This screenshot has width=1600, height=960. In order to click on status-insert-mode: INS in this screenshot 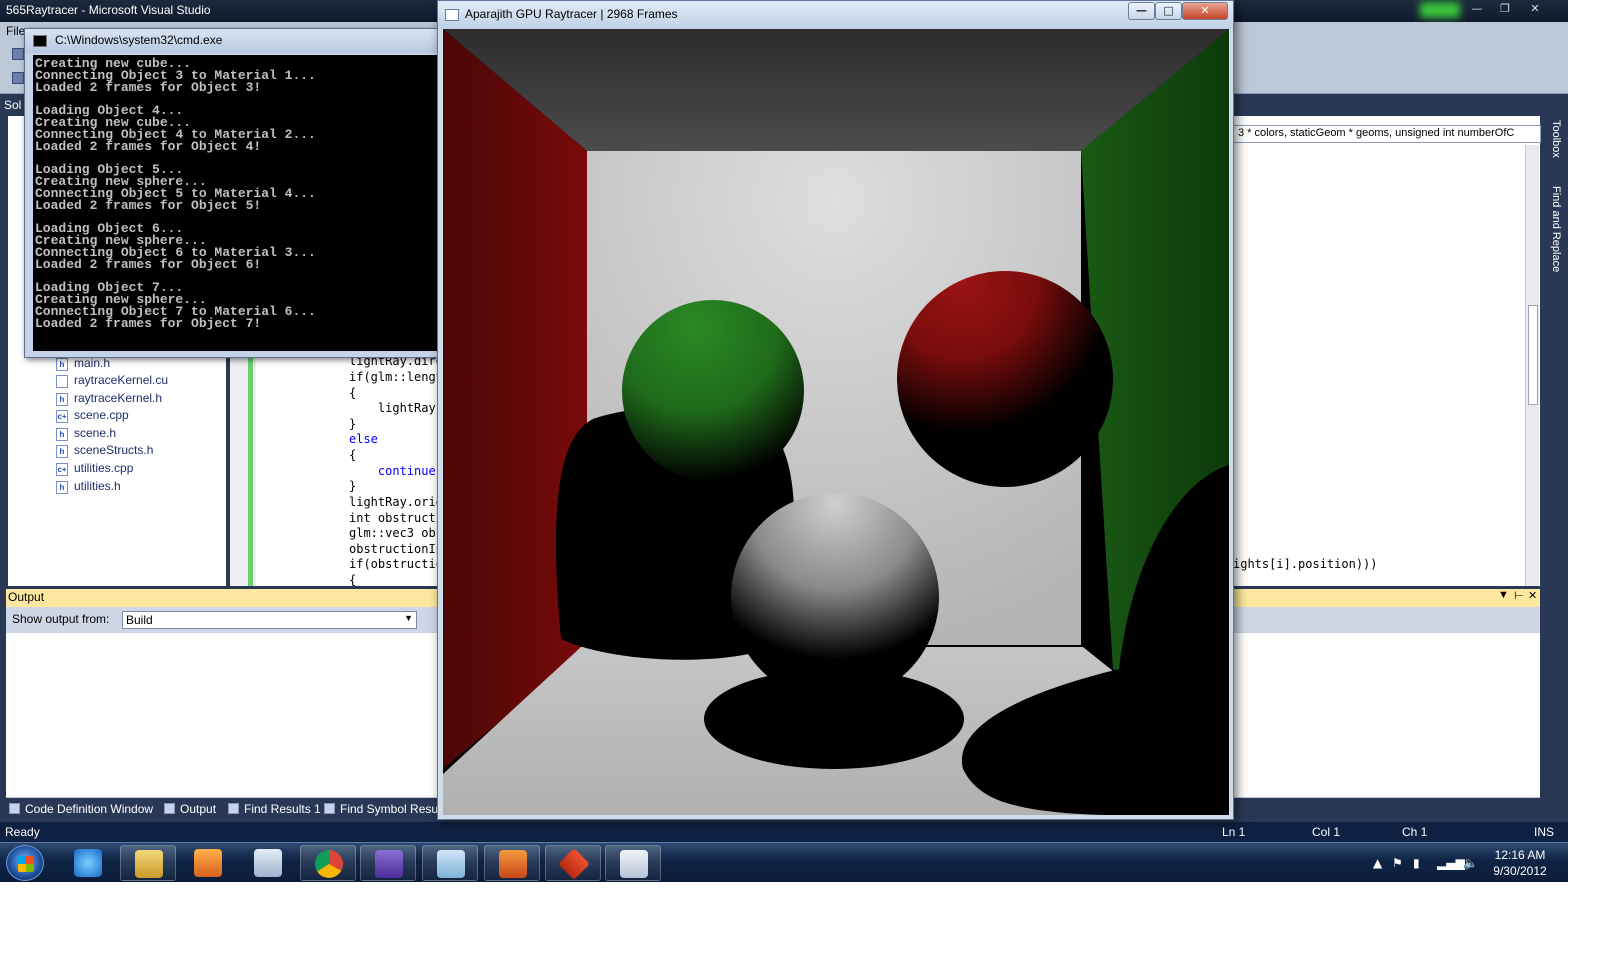, I will do `click(1544, 832)`.